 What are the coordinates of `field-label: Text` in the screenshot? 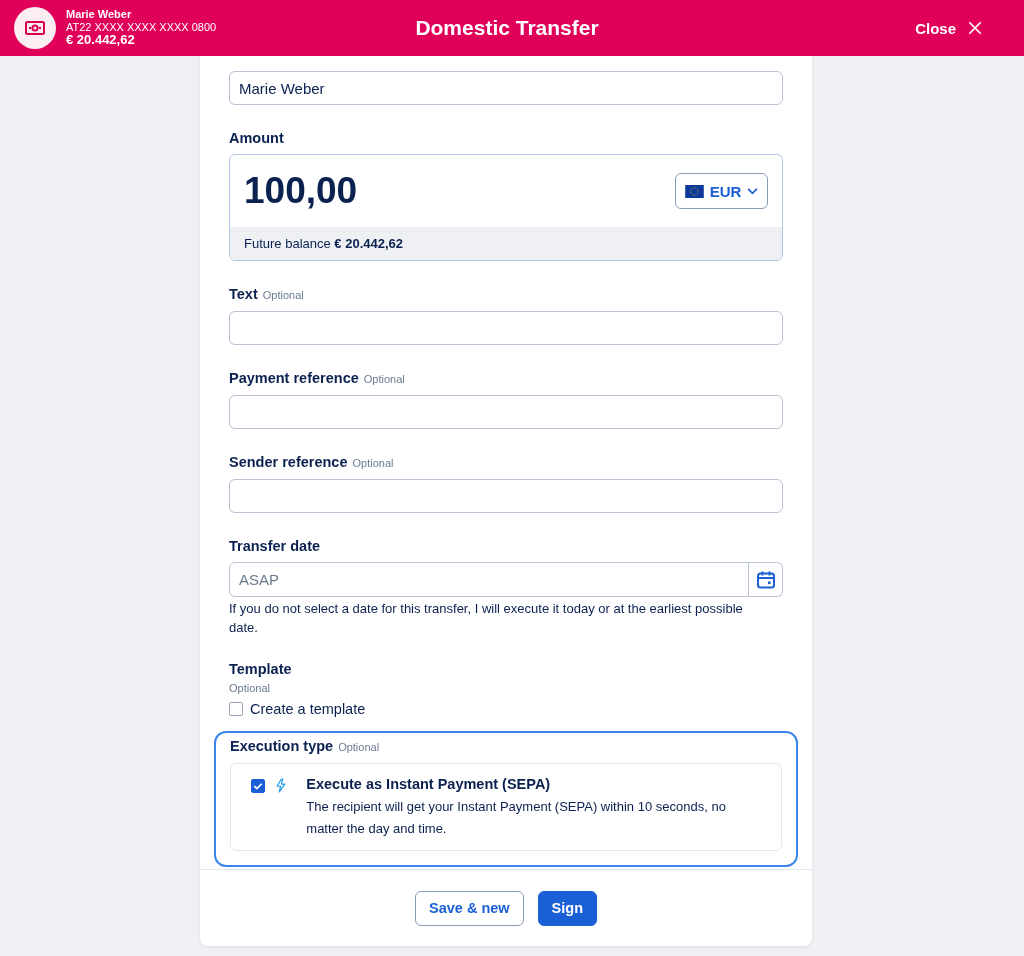 It's located at (243, 294).